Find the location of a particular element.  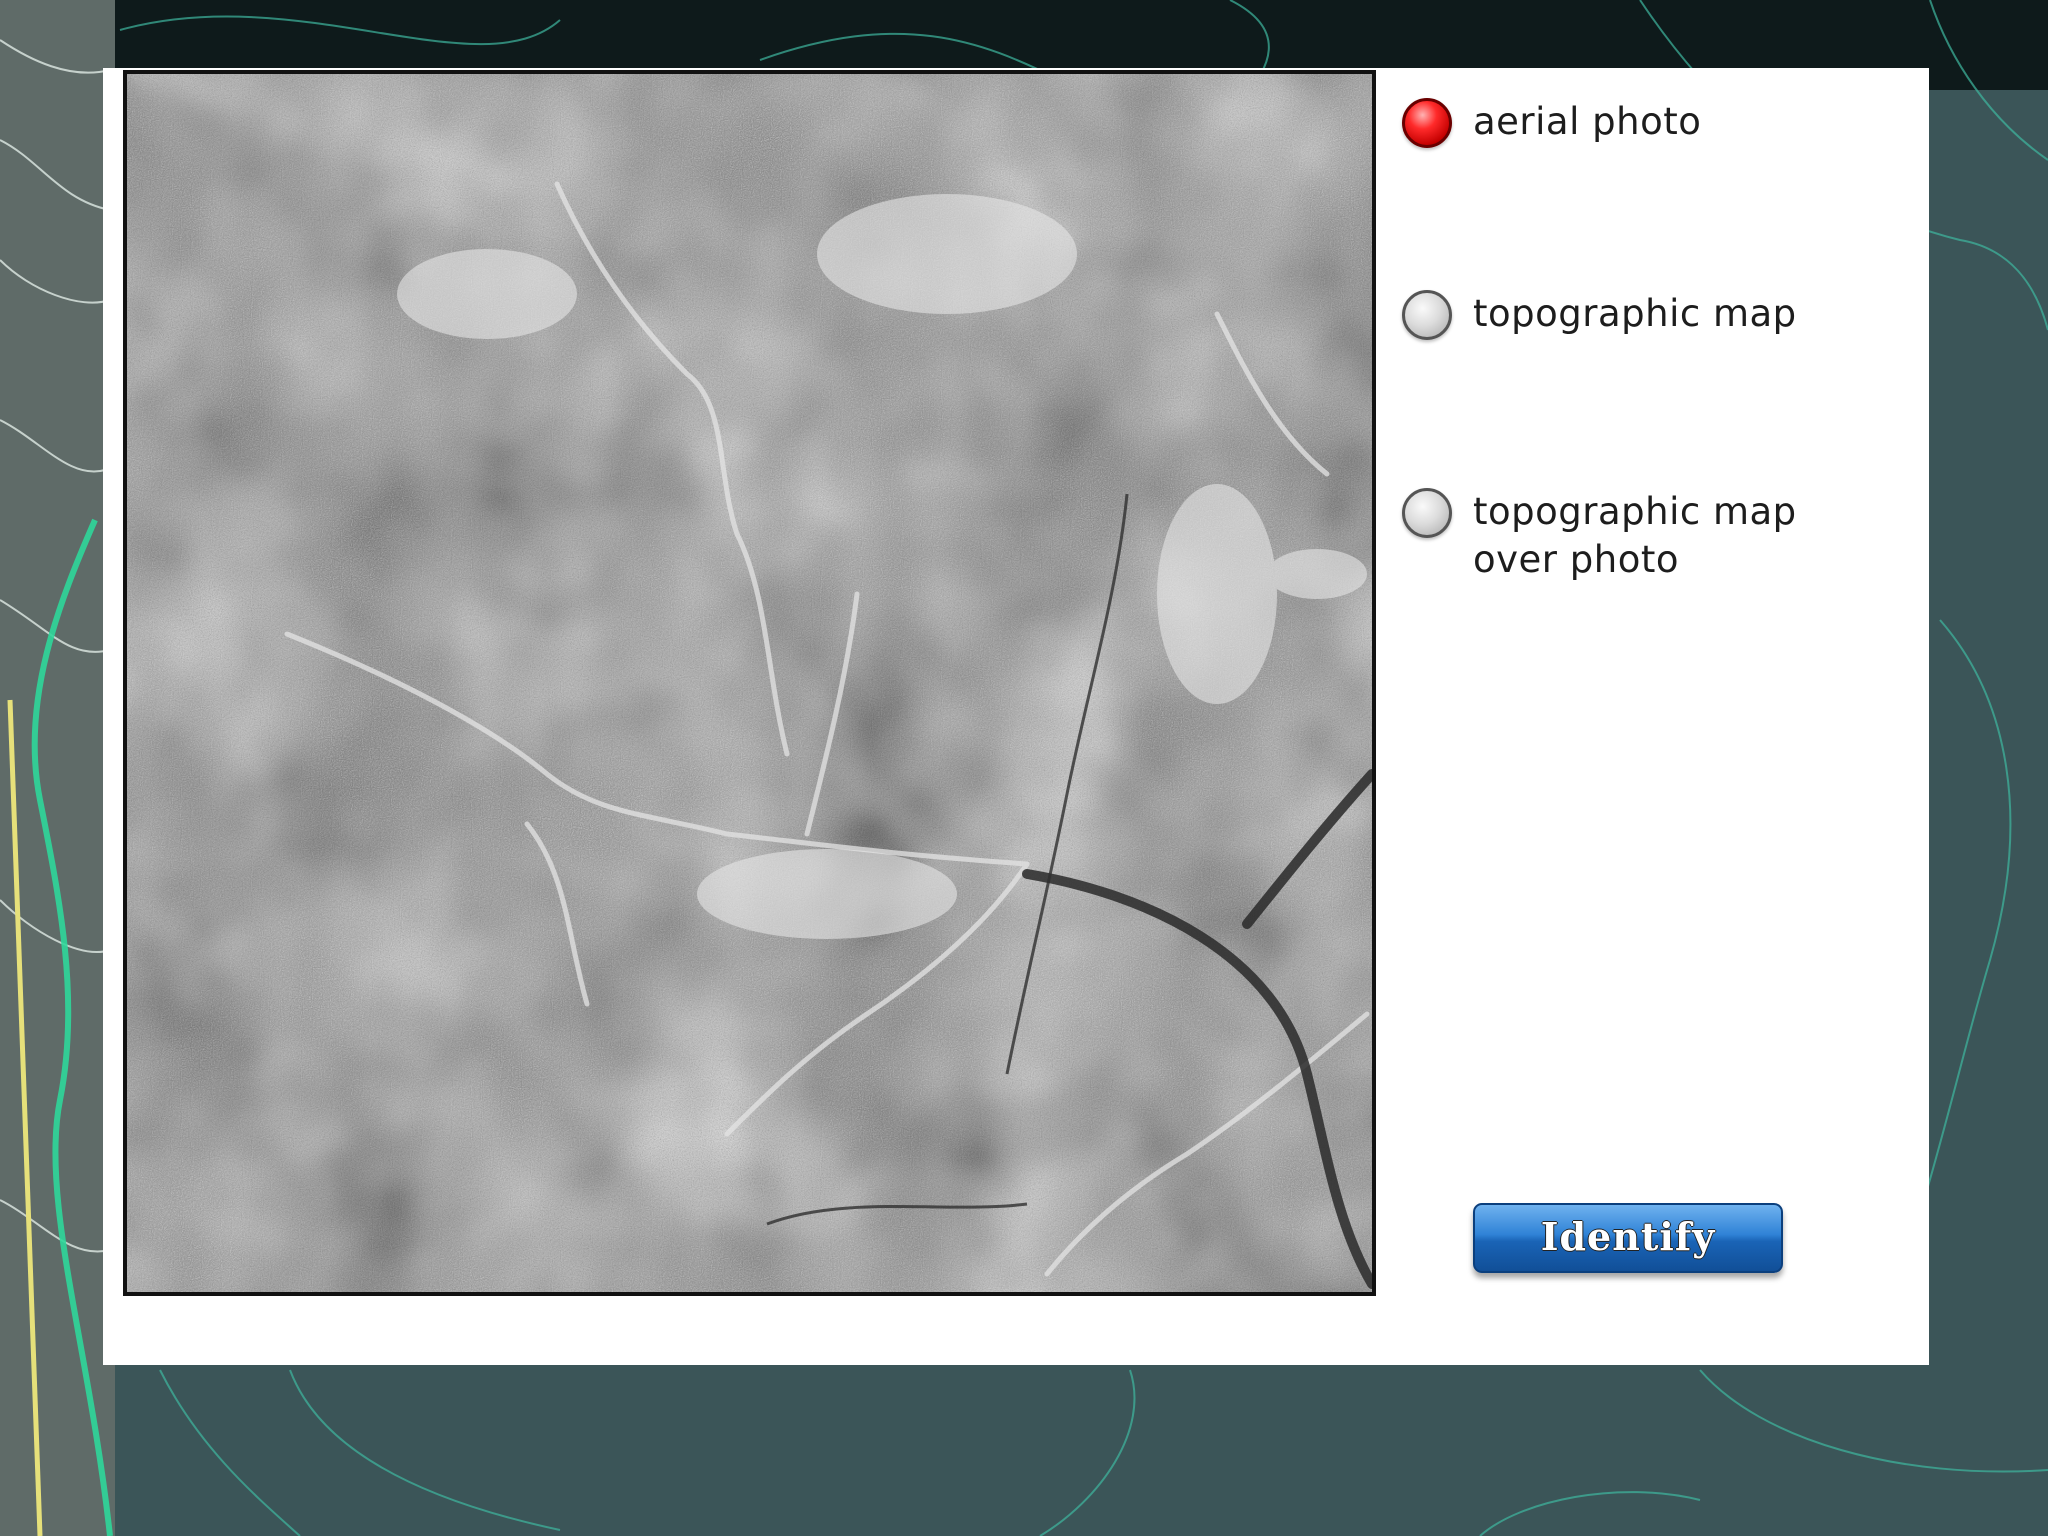

layer-option-label: topographic map over photo is located at coordinates (1635, 535).